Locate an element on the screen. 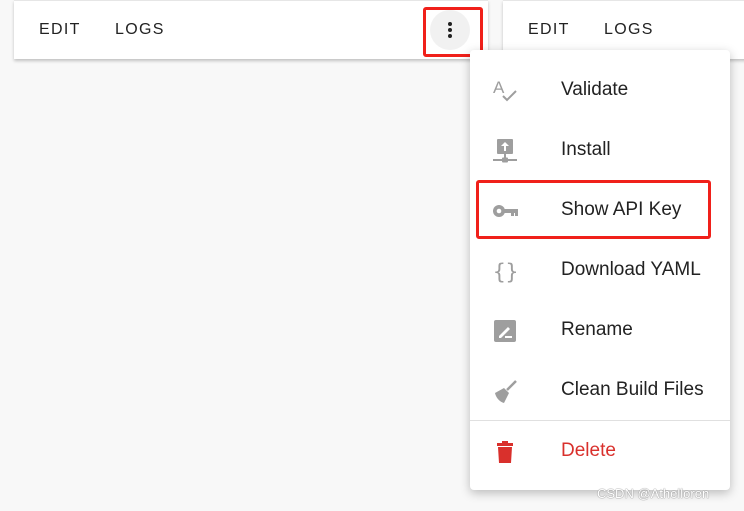  menu-item-label: Clean Build Files is located at coordinates (632, 389).